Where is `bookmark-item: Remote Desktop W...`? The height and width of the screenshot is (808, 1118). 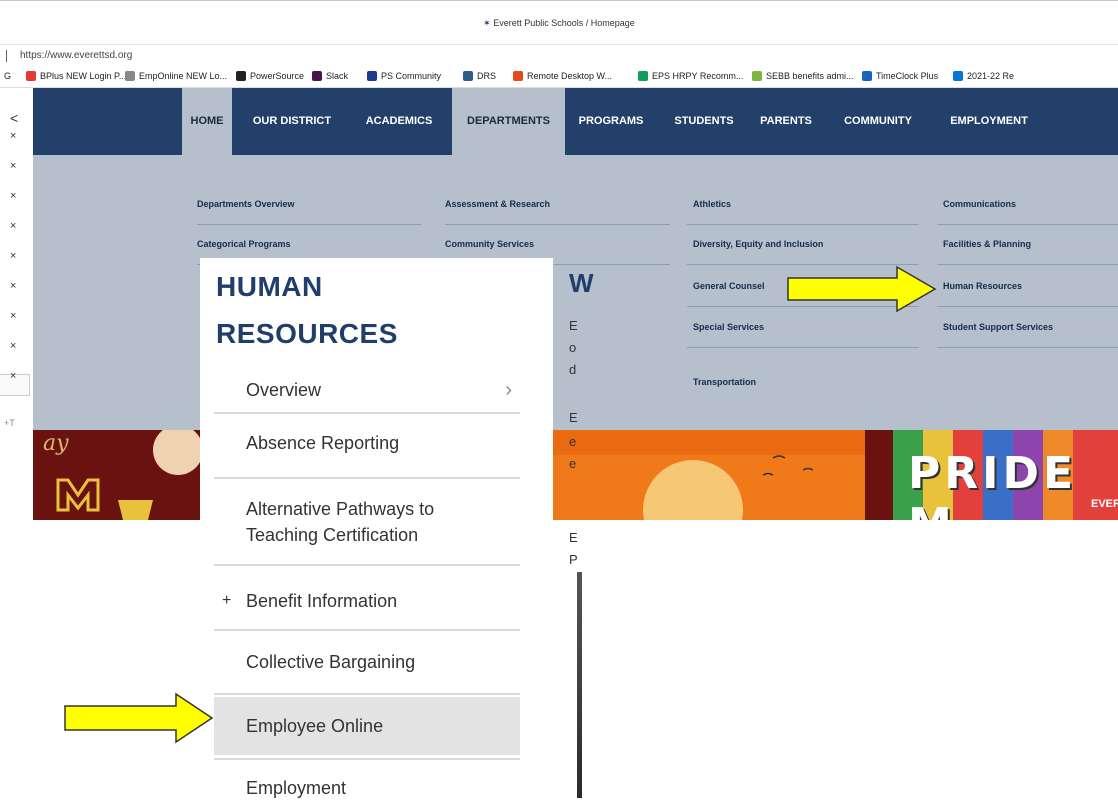
bookmark-item: Remote Desktop W... is located at coordinates (562, 76).